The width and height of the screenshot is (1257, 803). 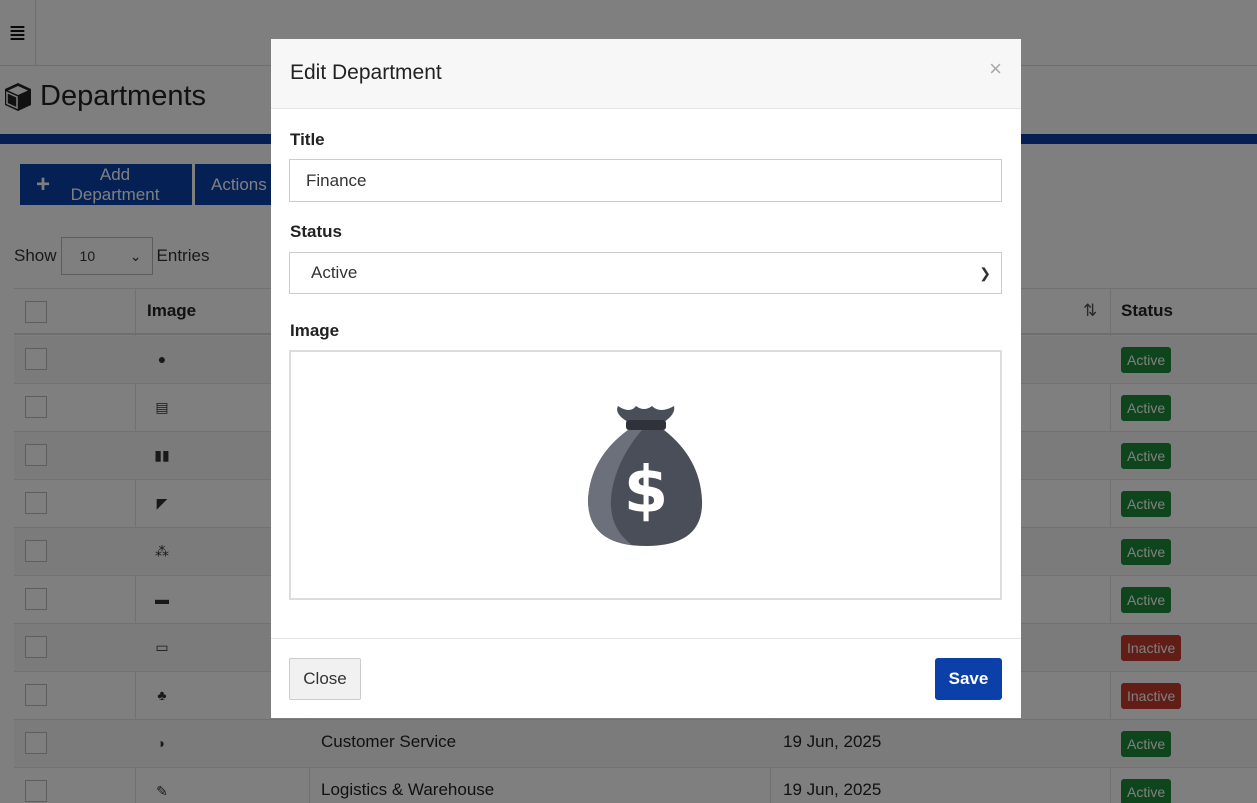 I want to click on status-select: Active ❯, so click(x=645, y=273).